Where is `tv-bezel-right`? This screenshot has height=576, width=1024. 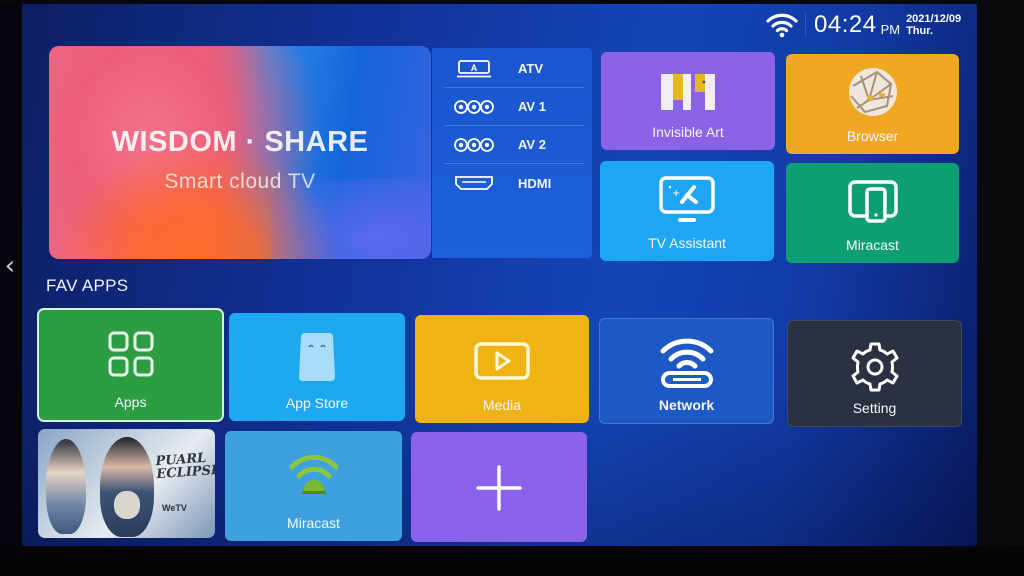
tv-bezel-right is located at coordinates (1000, 288).